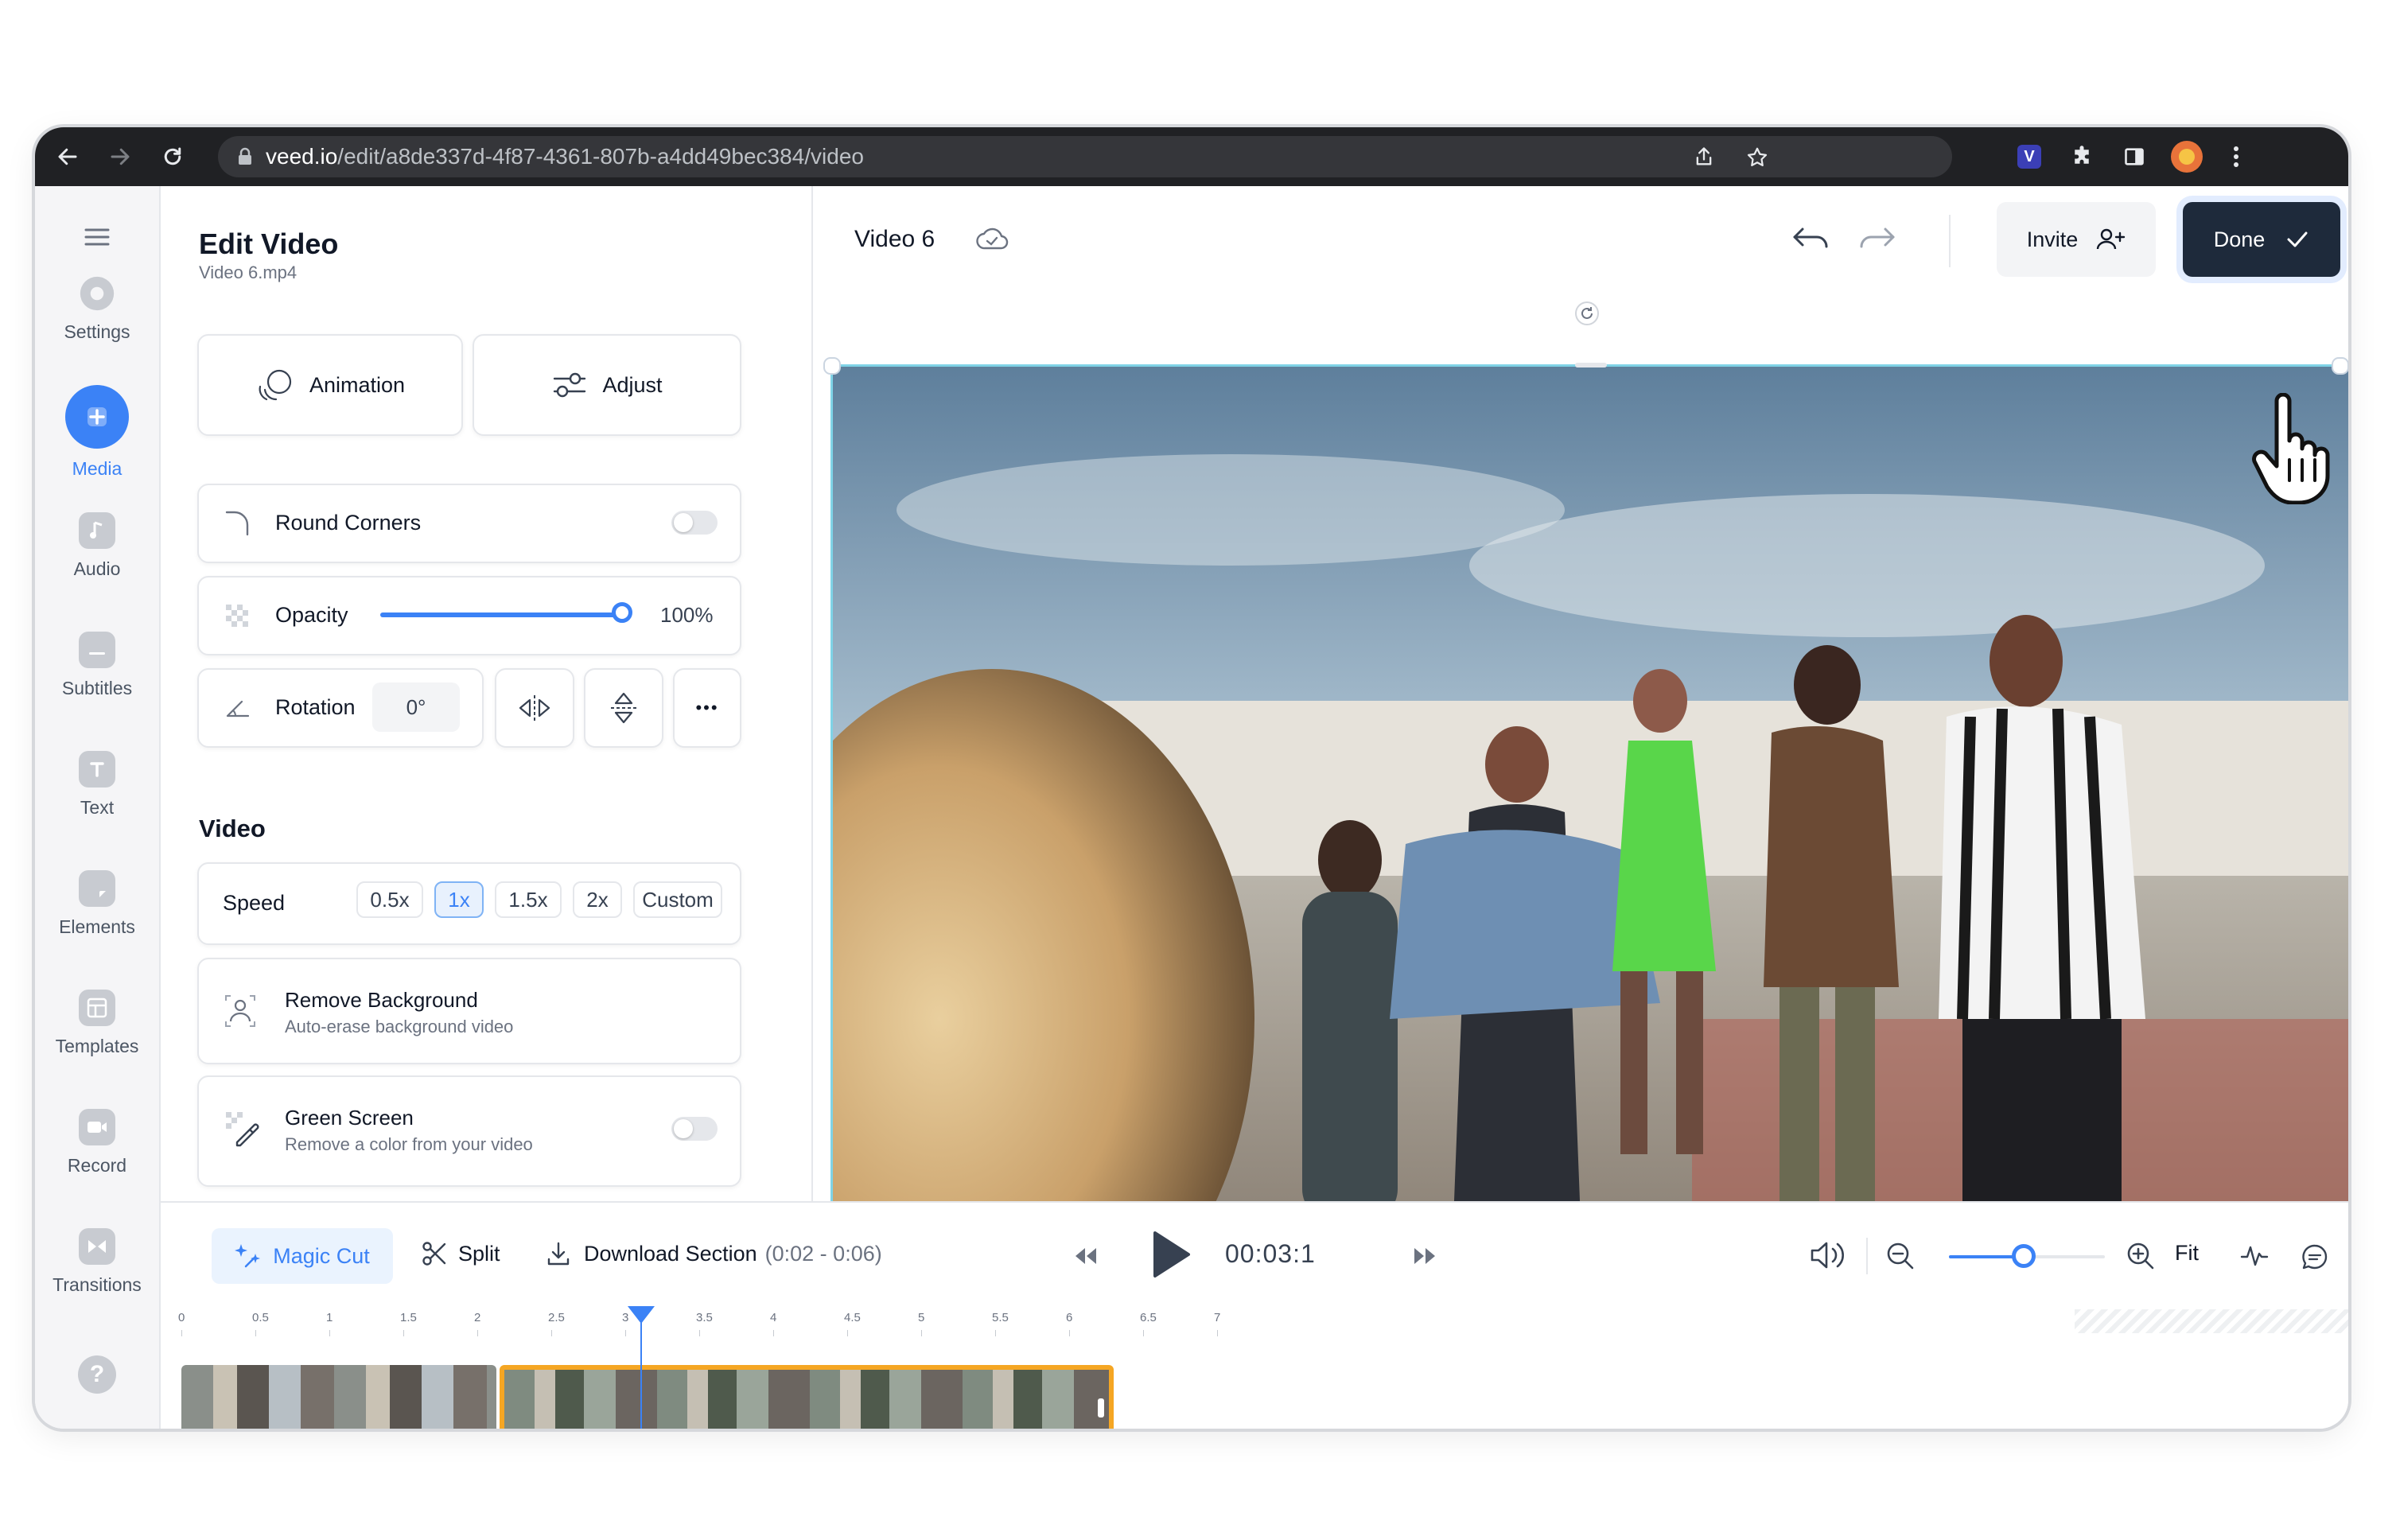 This screenshot has height=1540, width=2396. I want to click on animation-button: Animation, so click(330, 385).